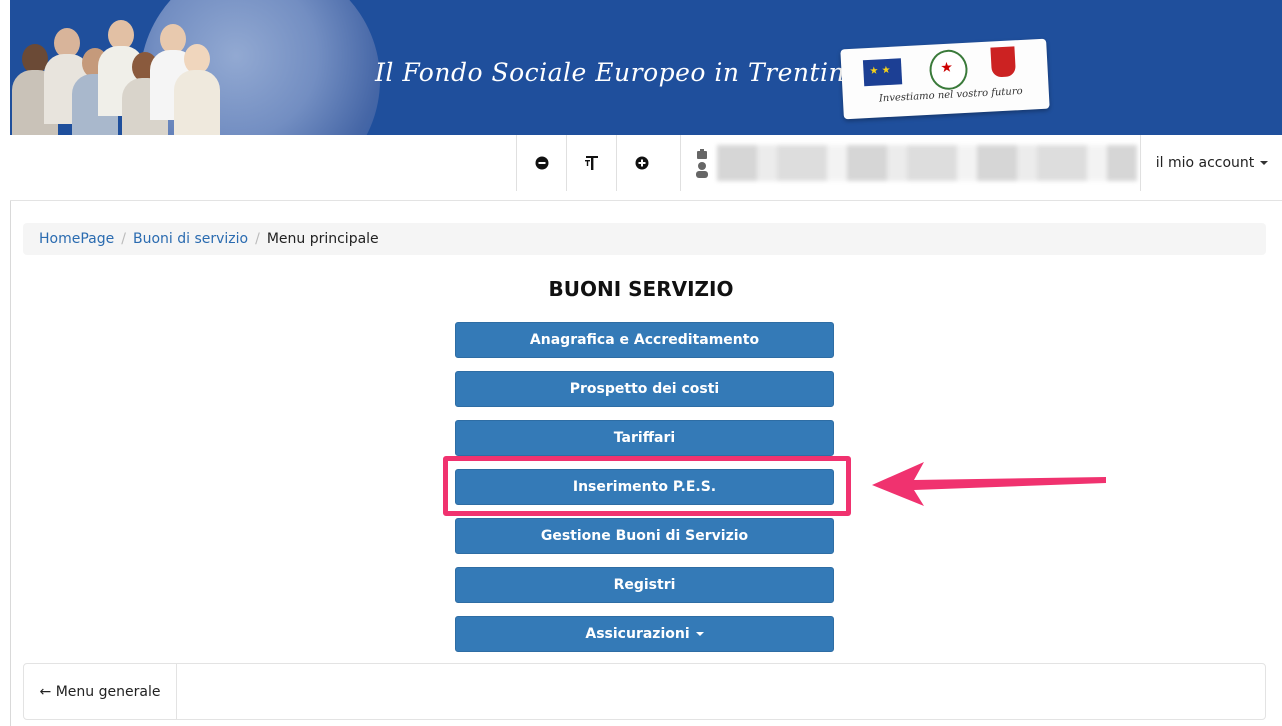  Describe the element at coordinates (989, 484) in the screenshot. I see `arrow-annotation-icon` at that location.